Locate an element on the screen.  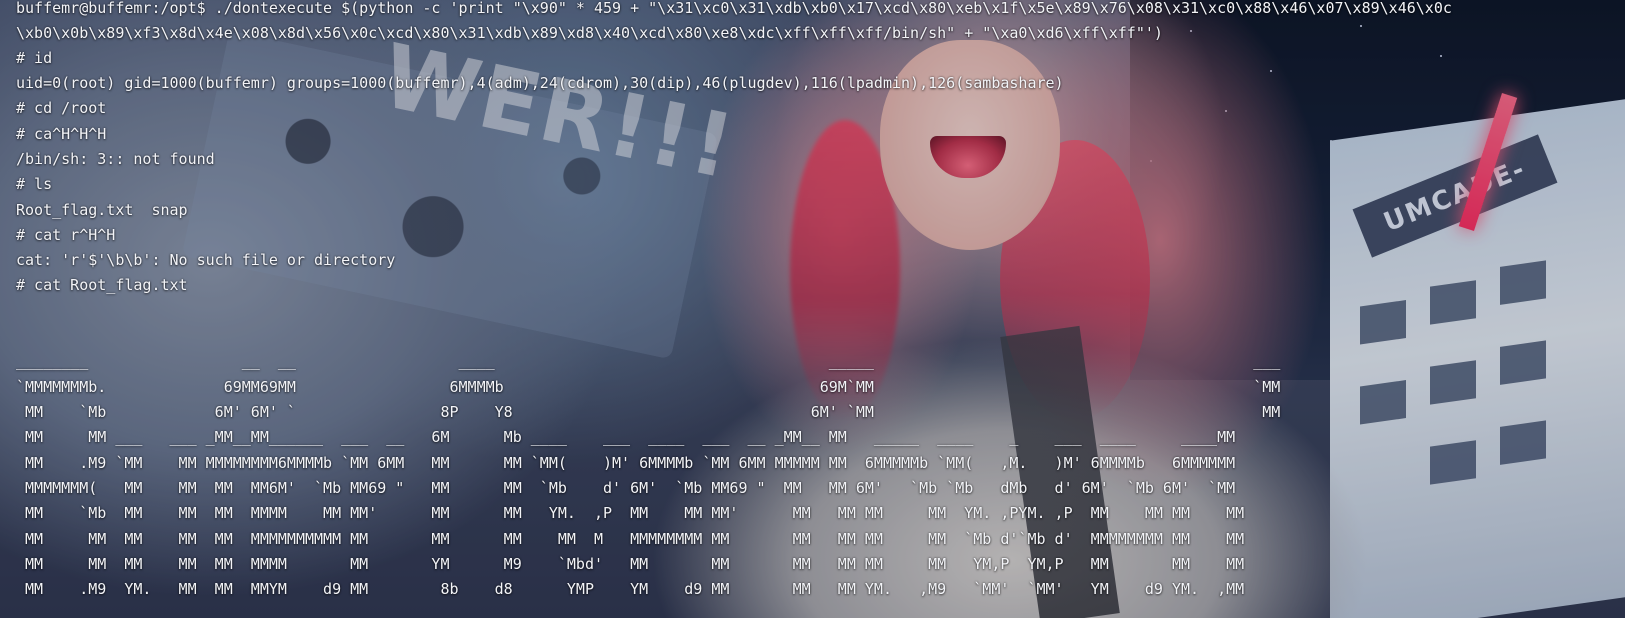
terminal-line: Root_flag.txt snap is located at coordinates (102, 210).